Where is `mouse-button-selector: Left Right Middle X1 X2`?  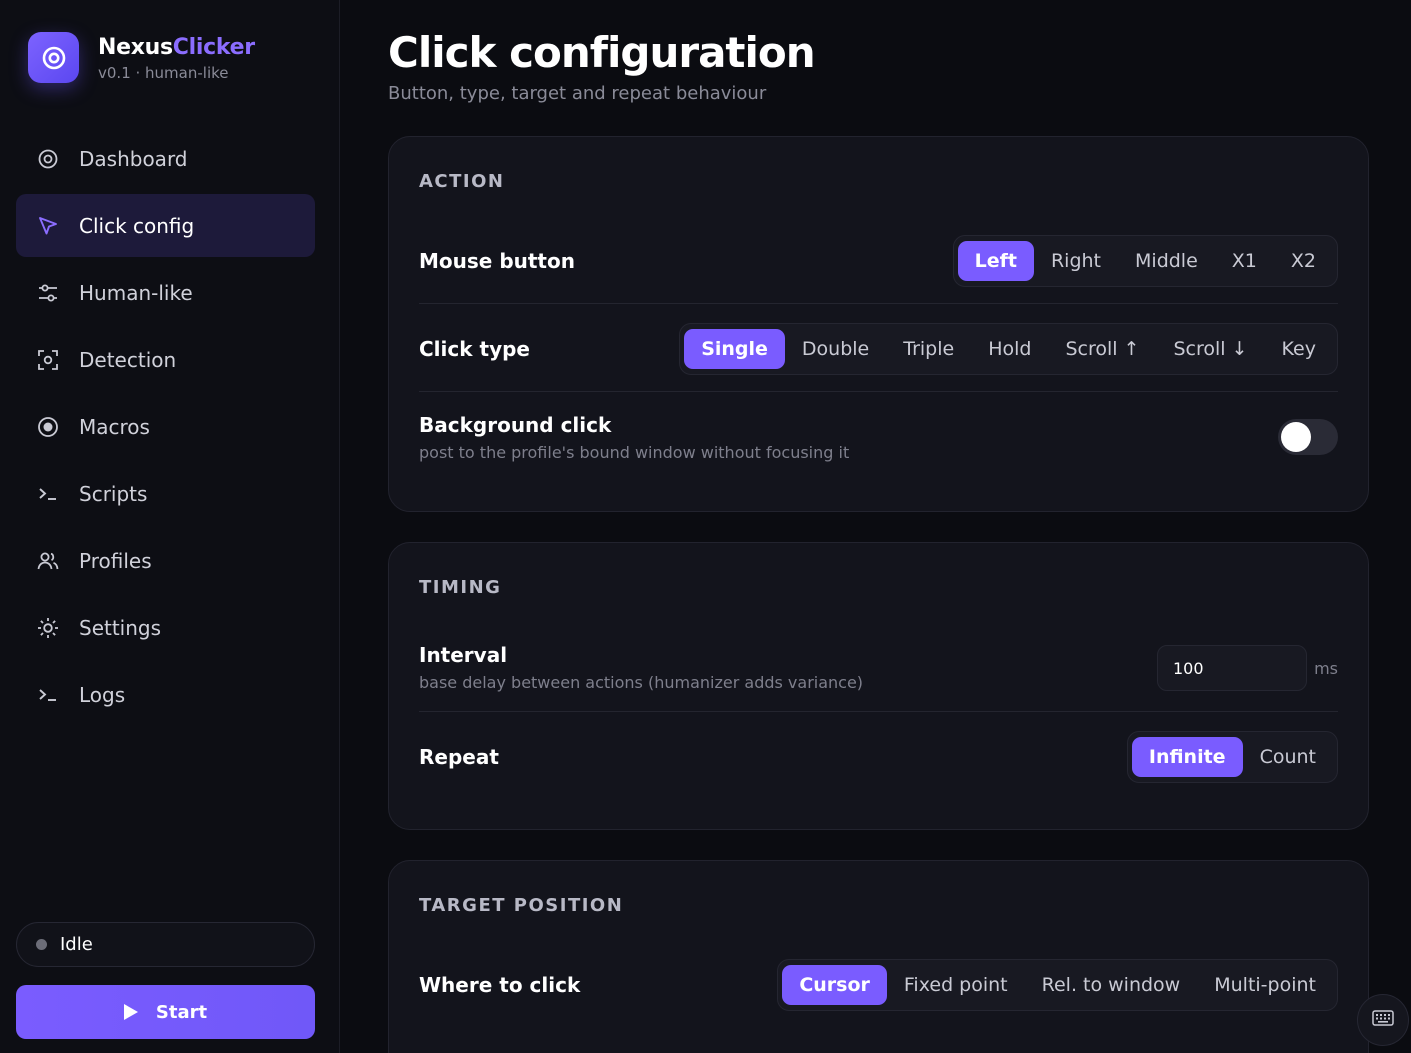 mouse-button-selector: Left Right Middle X1 X2 is located at coordinates (1145, 261).